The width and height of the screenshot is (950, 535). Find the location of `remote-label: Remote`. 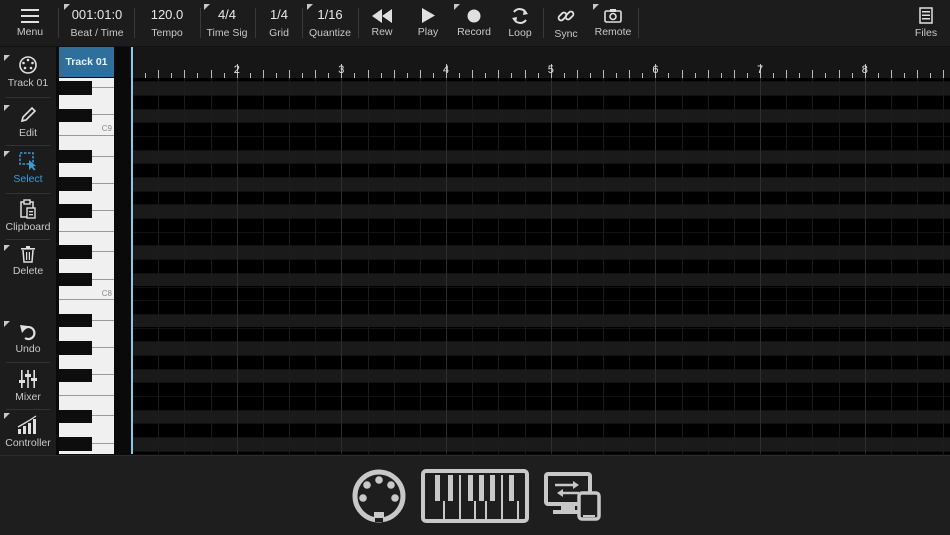

remote-label: Remote is located at coordinates (613, 32).